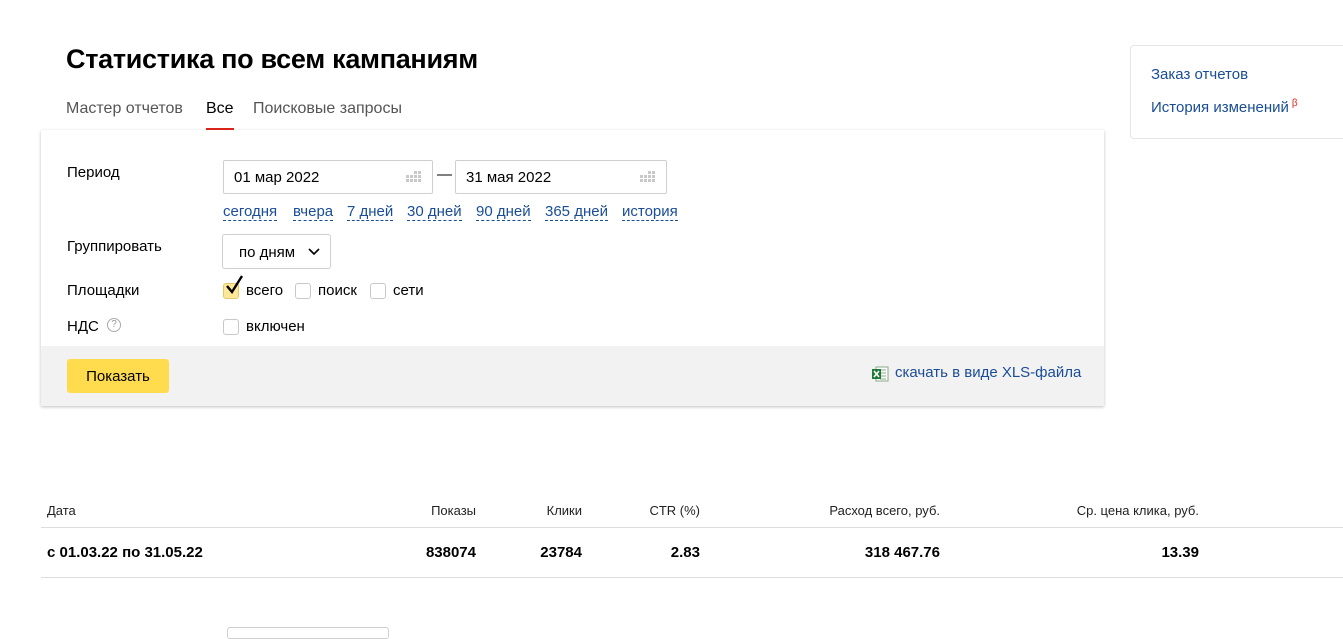  What do you see at coordinates (561, 552) in the screenshot?
I see `cell-clicks: 23784` at bounding box center [561, 552].